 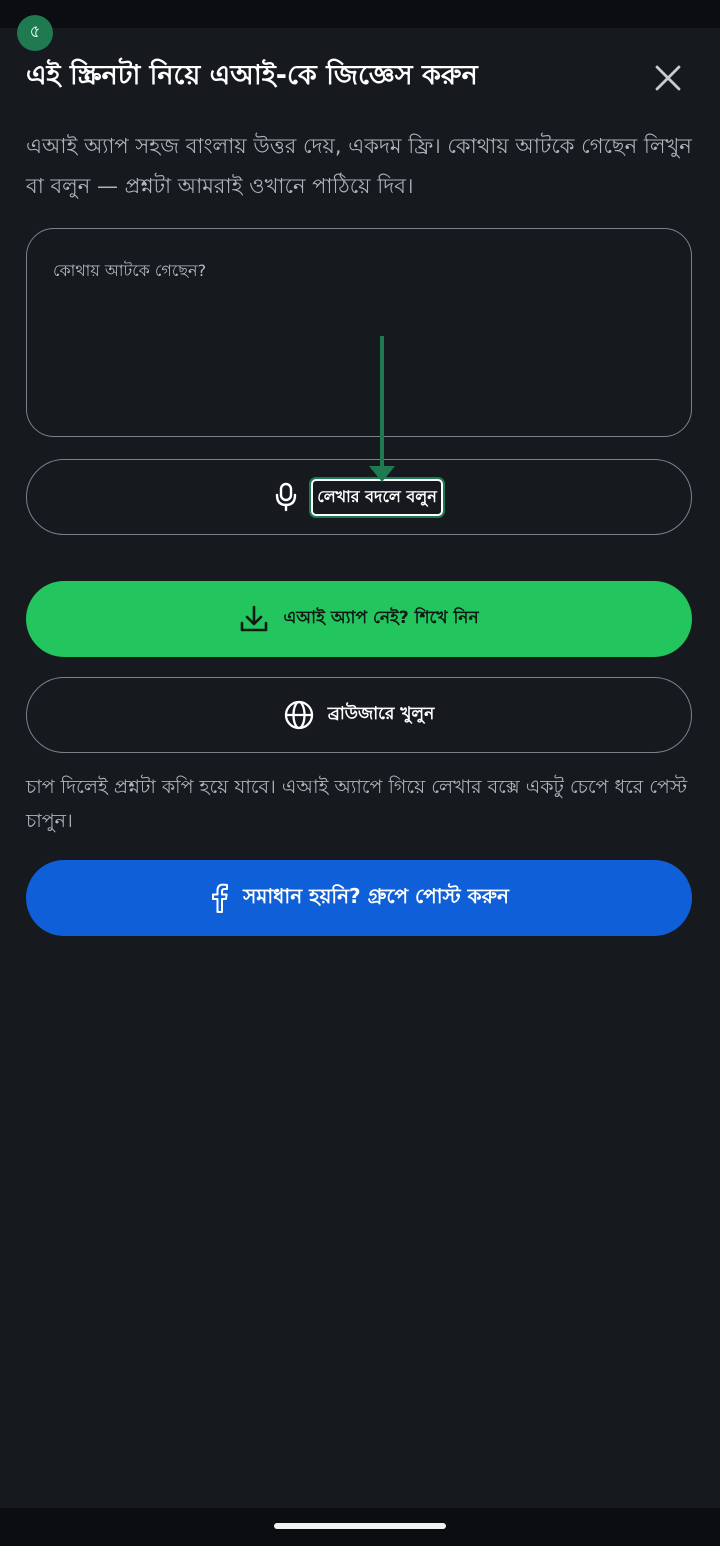 I want to click on open-in-browser-label: ব্রাউজারে খুলুন, so click(x=381, y=714).